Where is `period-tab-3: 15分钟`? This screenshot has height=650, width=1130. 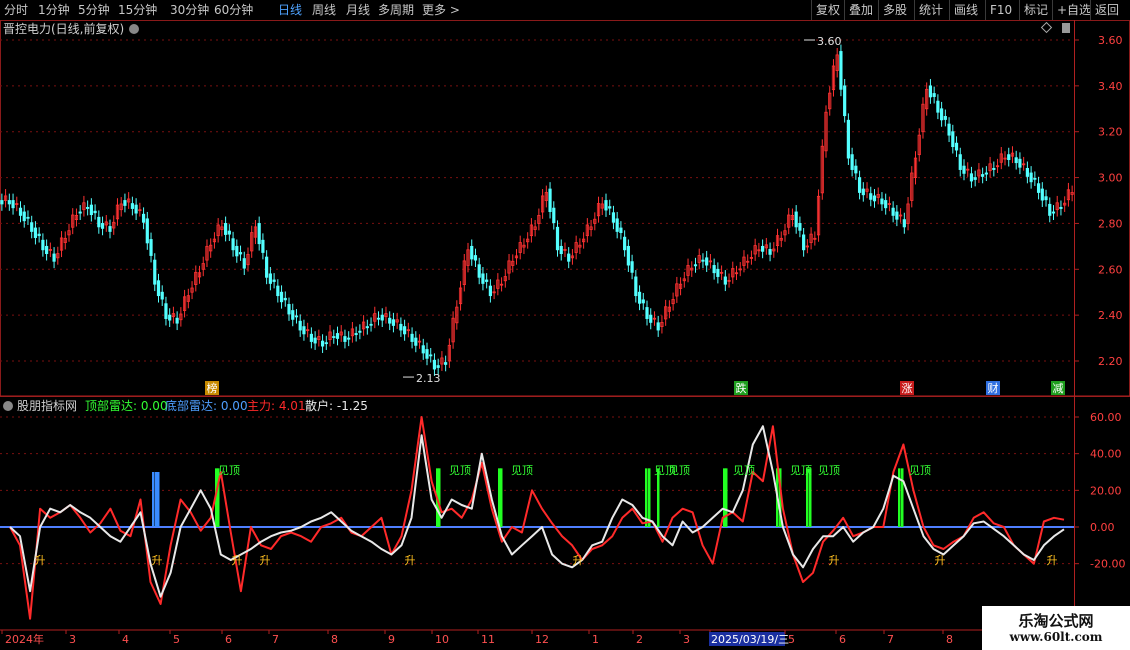
period-tab-3: 15分钟 is located at coordinates (137, 10).